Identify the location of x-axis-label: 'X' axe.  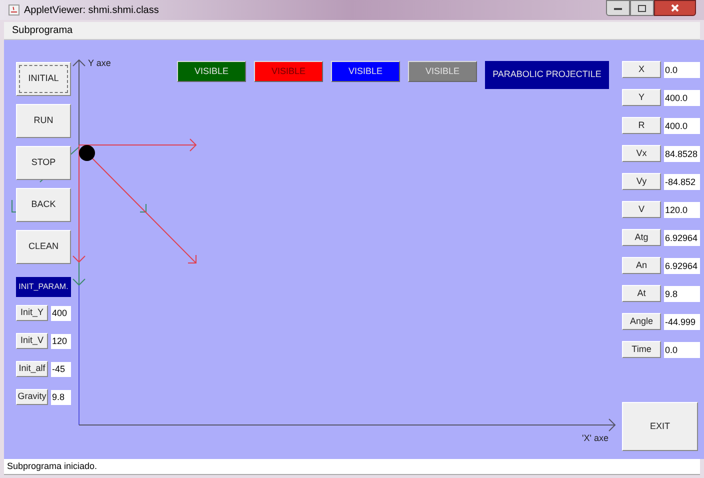
(595, 438).